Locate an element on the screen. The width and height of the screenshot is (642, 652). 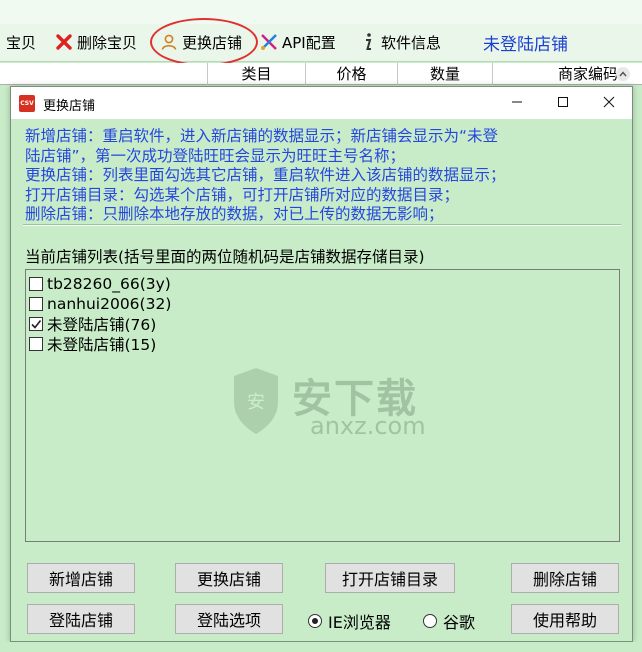
info-icon is located at coordinates (368, 42).